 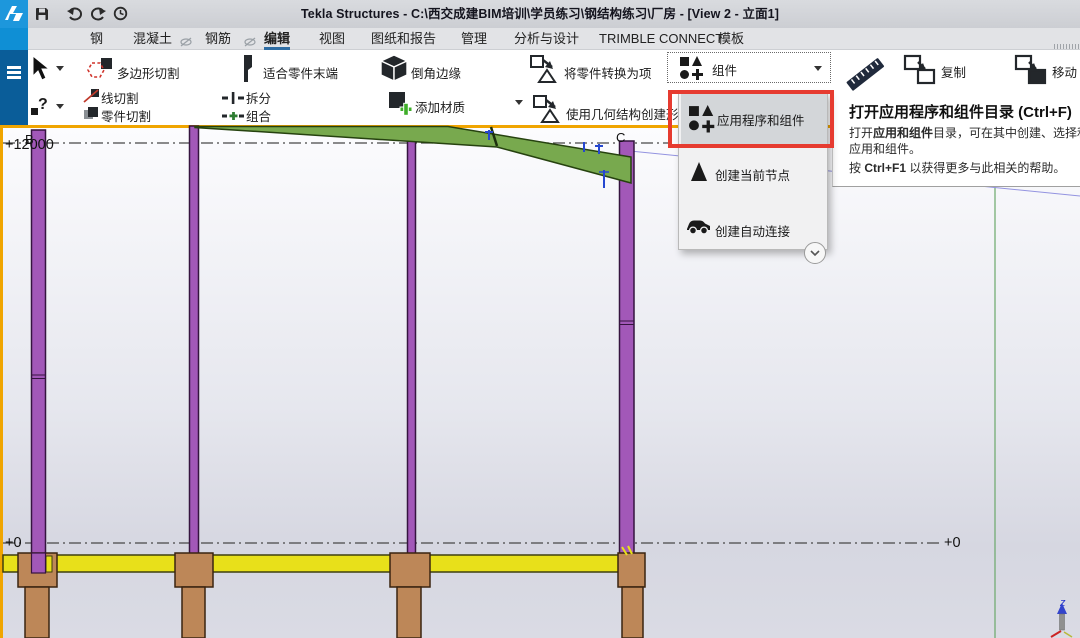 What do you see at coordinates (548, 111) in the screenshot?
I see `create-shape-icon` at bounding box center [548, 111].